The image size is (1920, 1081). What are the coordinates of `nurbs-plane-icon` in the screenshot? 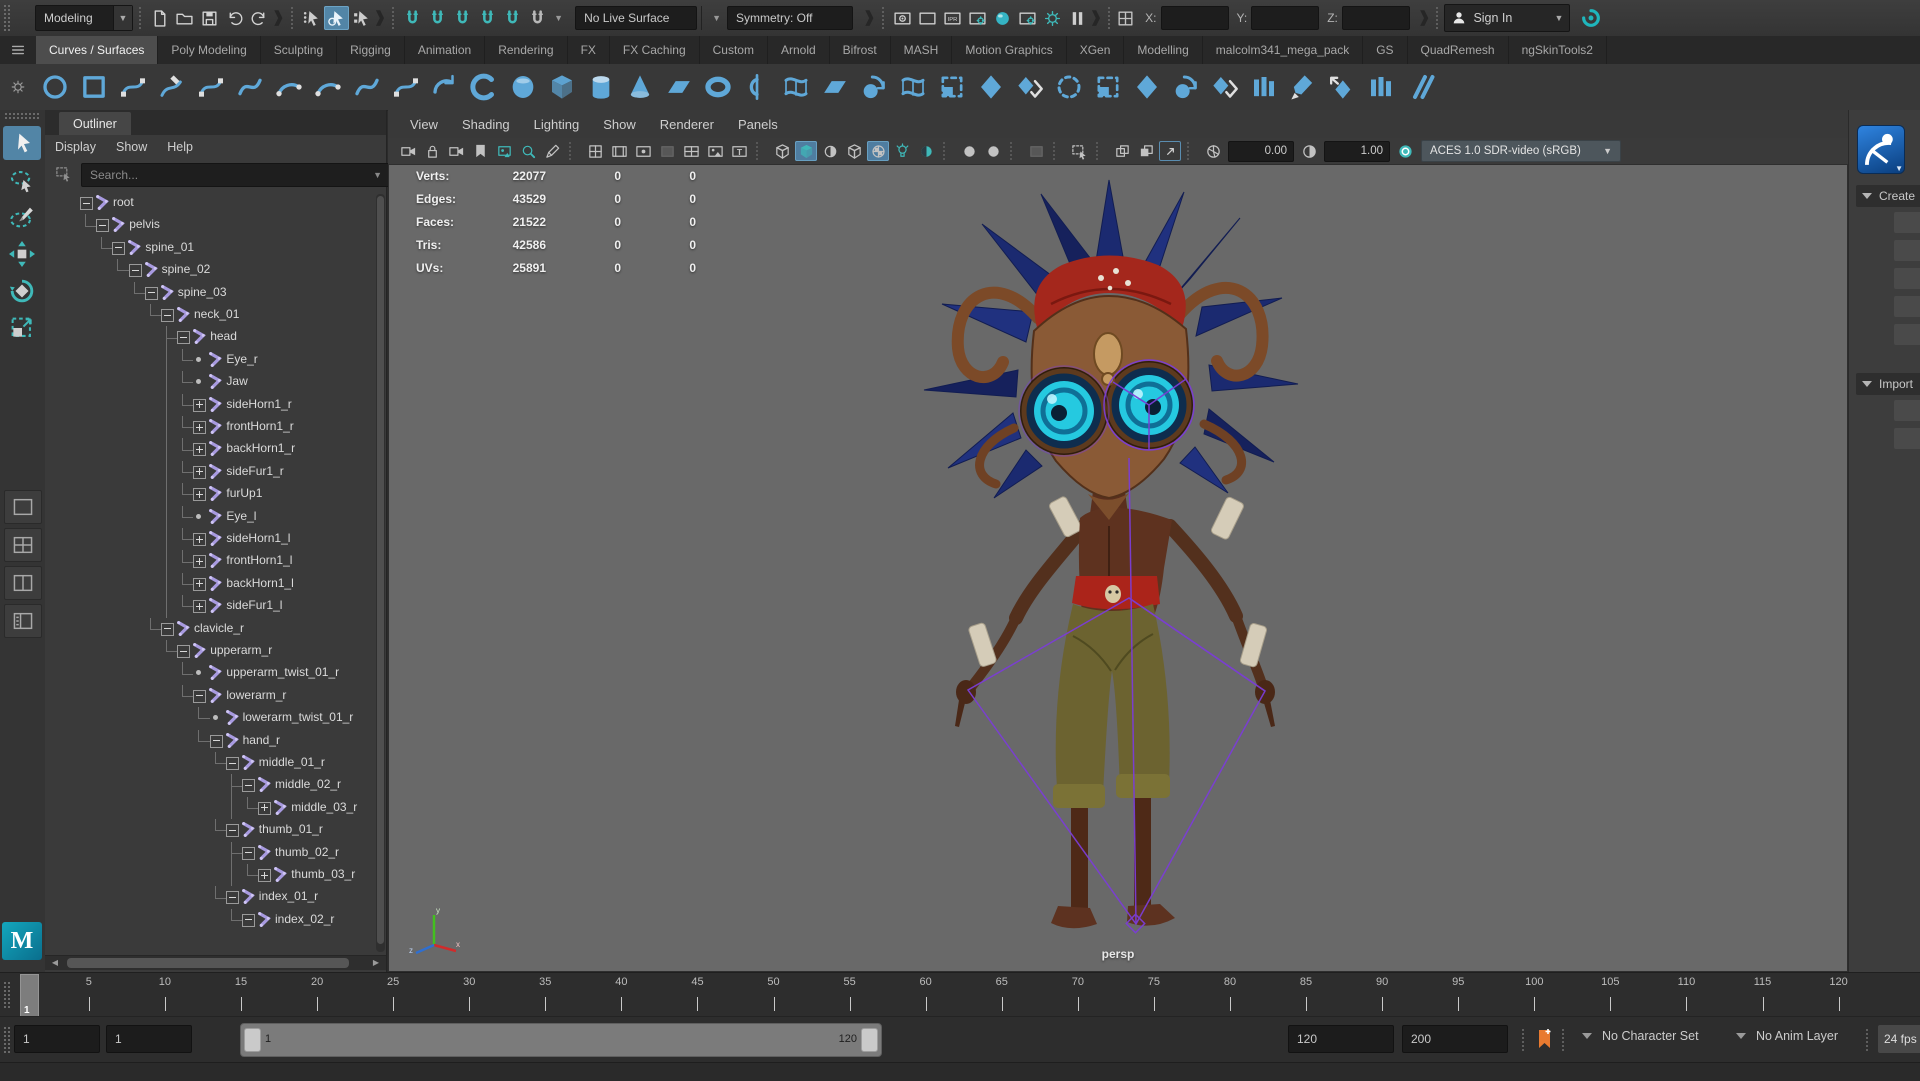 It's located at (679, 87).